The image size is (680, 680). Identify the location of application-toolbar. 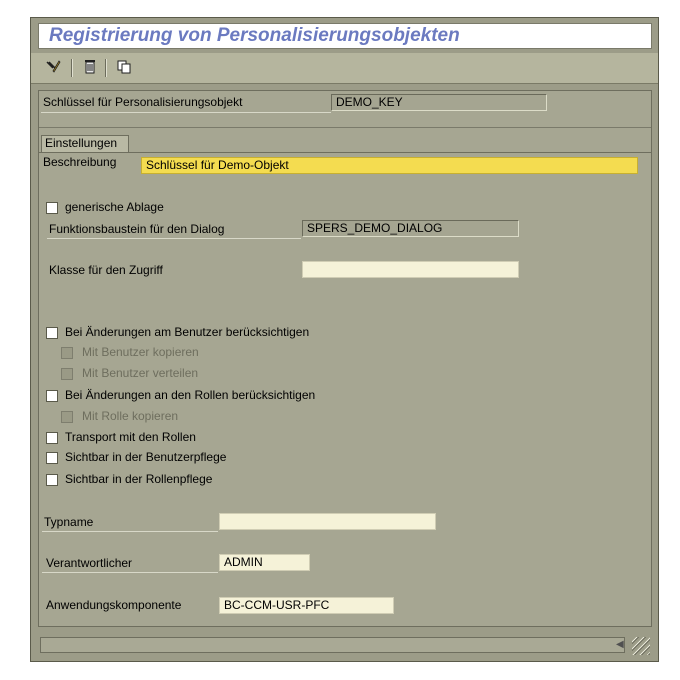
(344, 68).